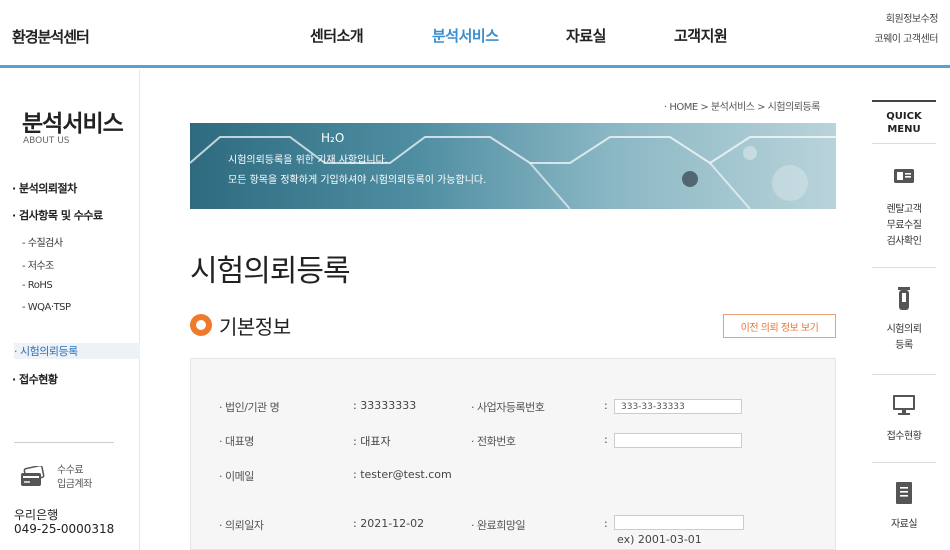 The image size is (950, 550). I want to click on phone-label: · 전화번호, so click(493, 441).